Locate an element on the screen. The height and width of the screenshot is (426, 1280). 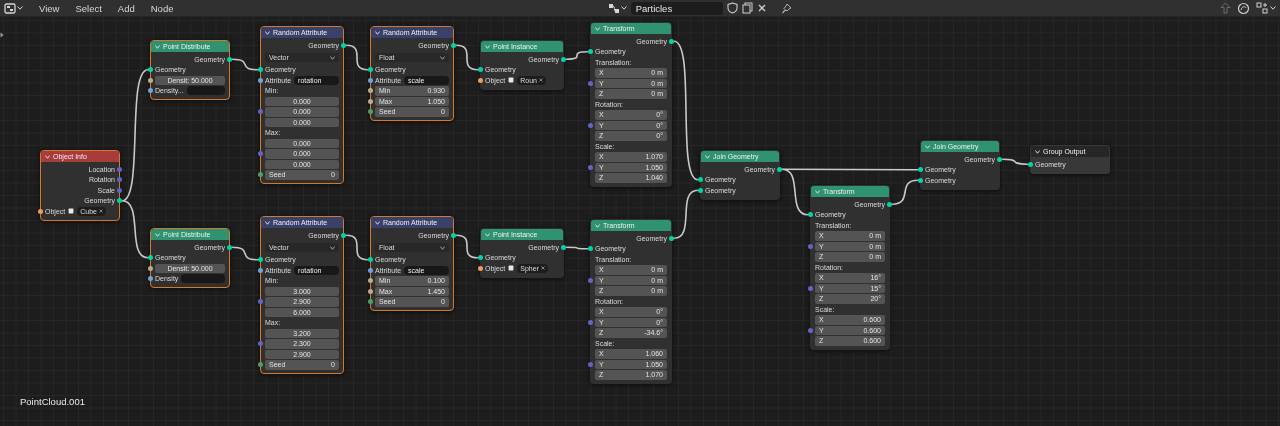
copy-icon is located at coordinates (747, 8).